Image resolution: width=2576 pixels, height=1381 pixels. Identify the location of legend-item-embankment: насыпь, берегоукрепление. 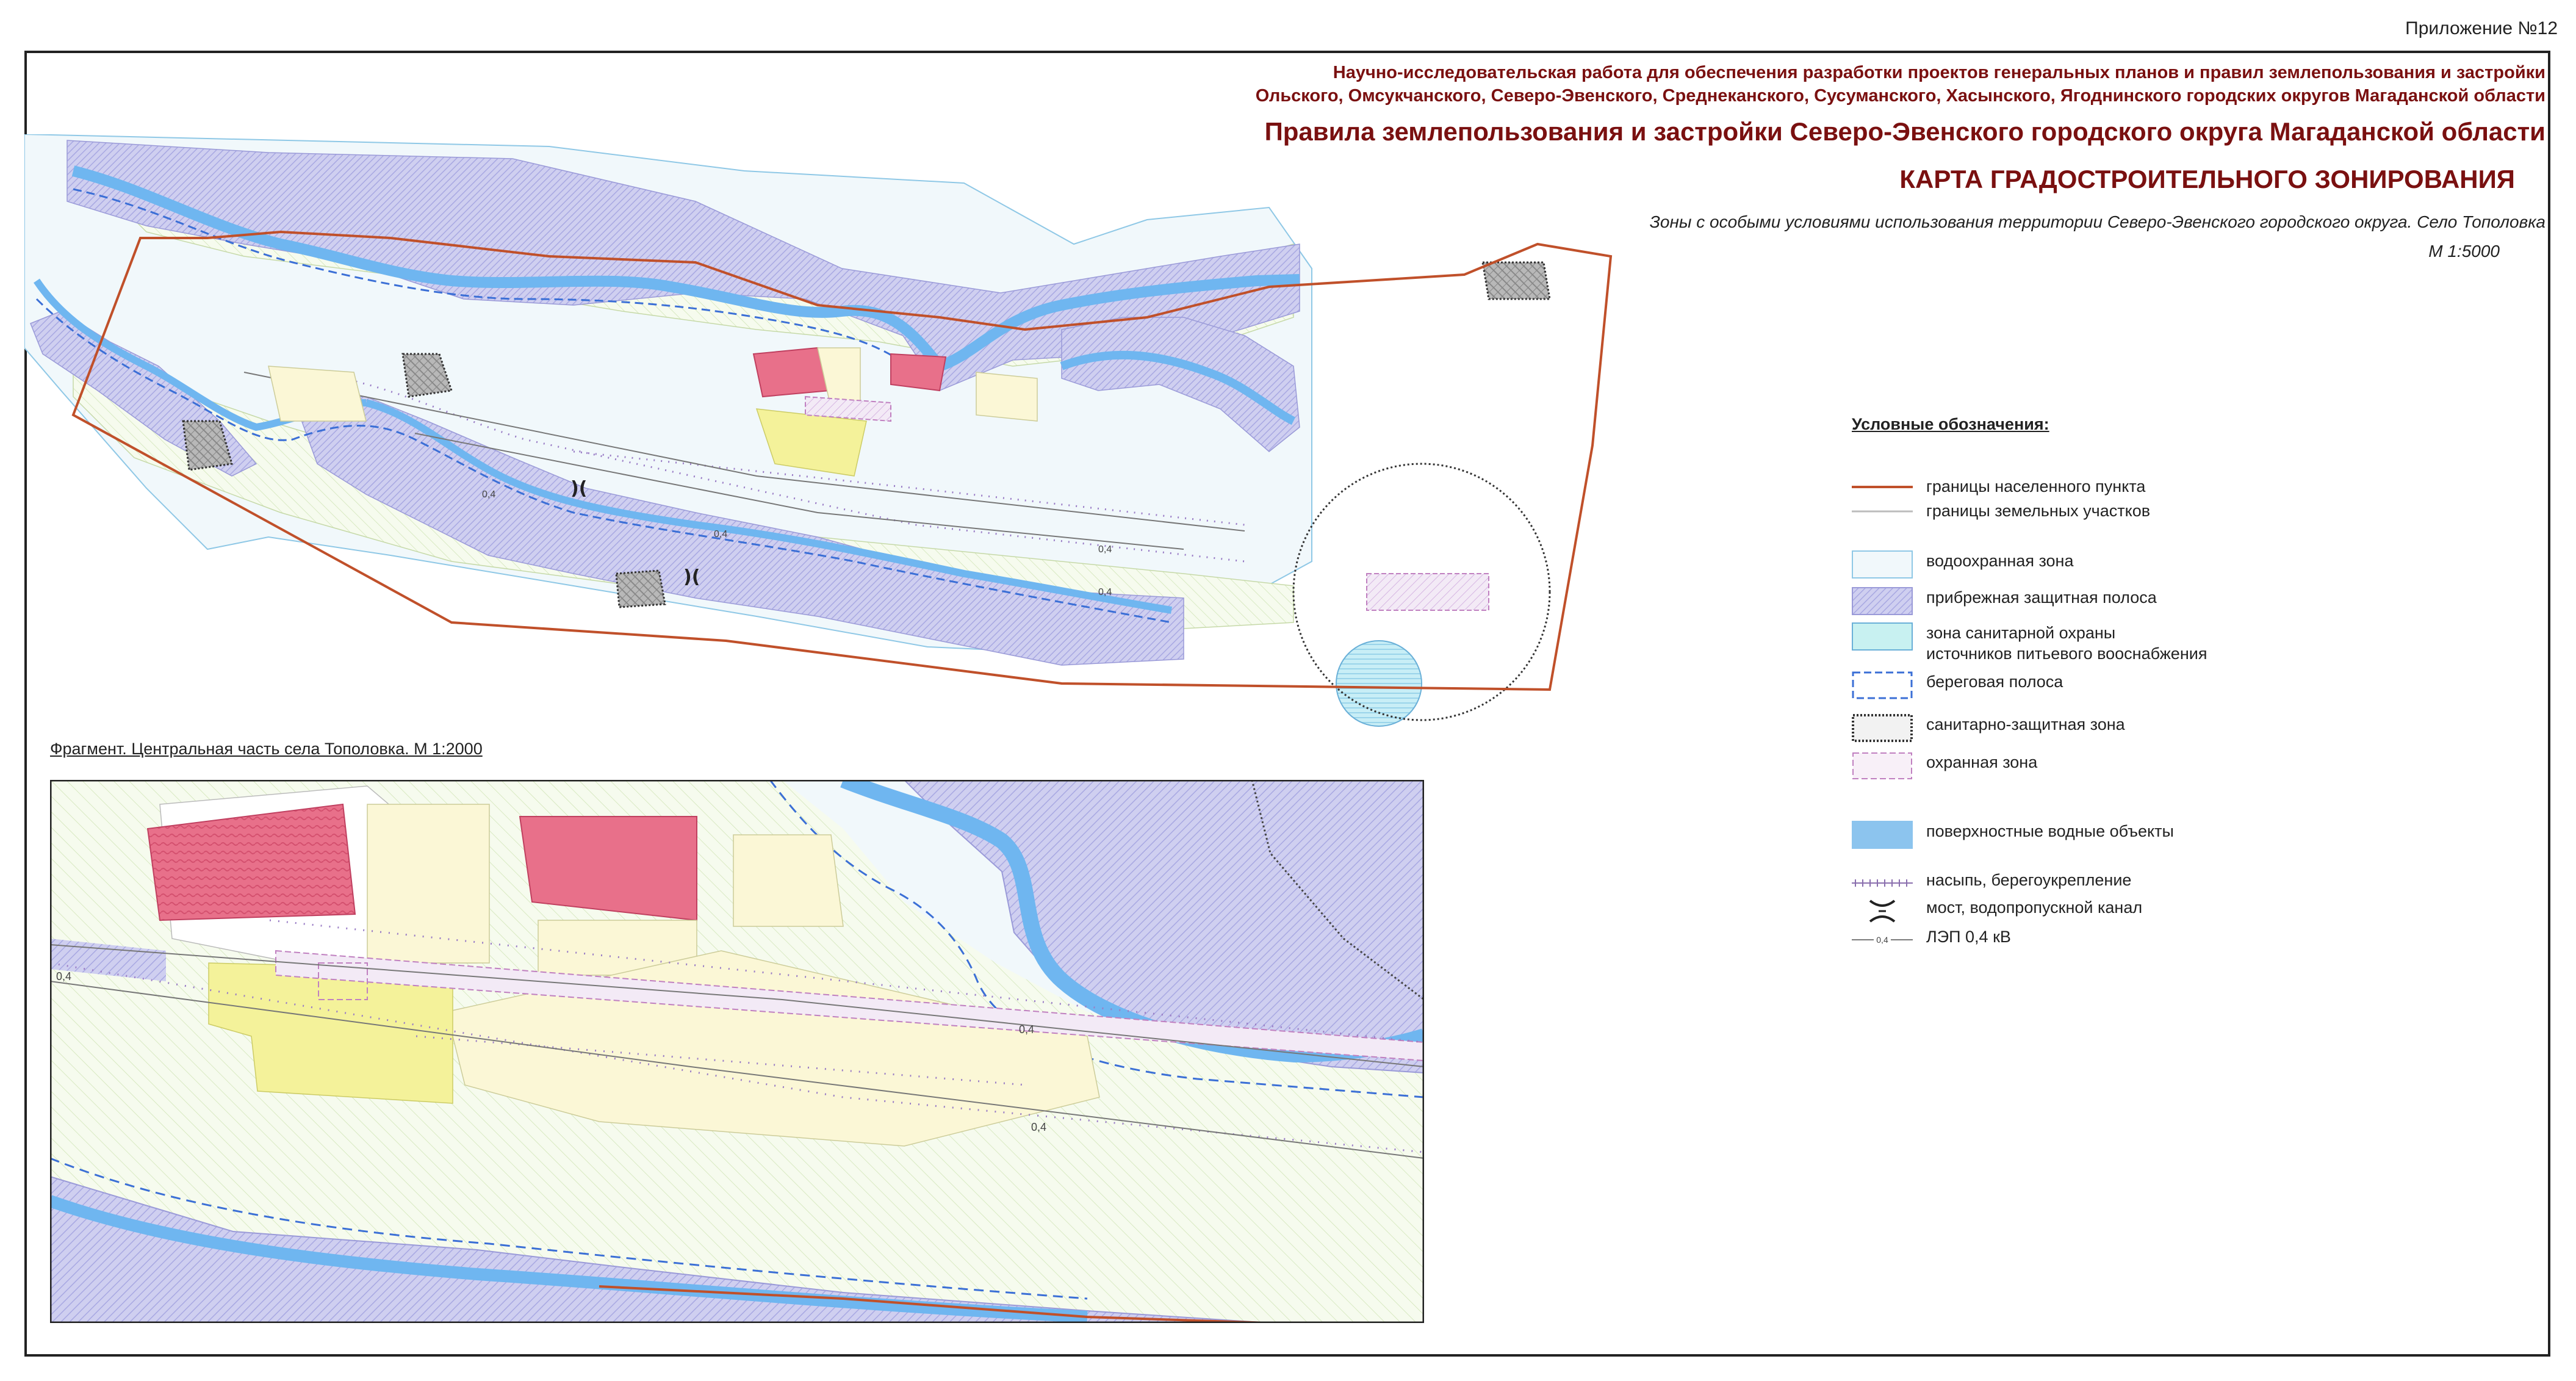
(1991, 884).